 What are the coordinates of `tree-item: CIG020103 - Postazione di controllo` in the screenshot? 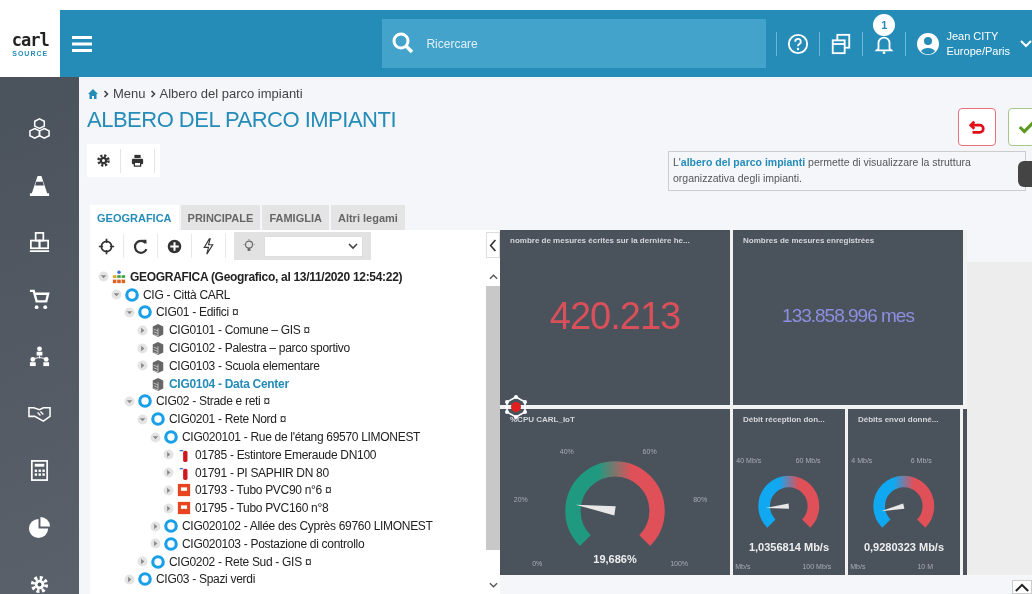 It's located at (273, 543).